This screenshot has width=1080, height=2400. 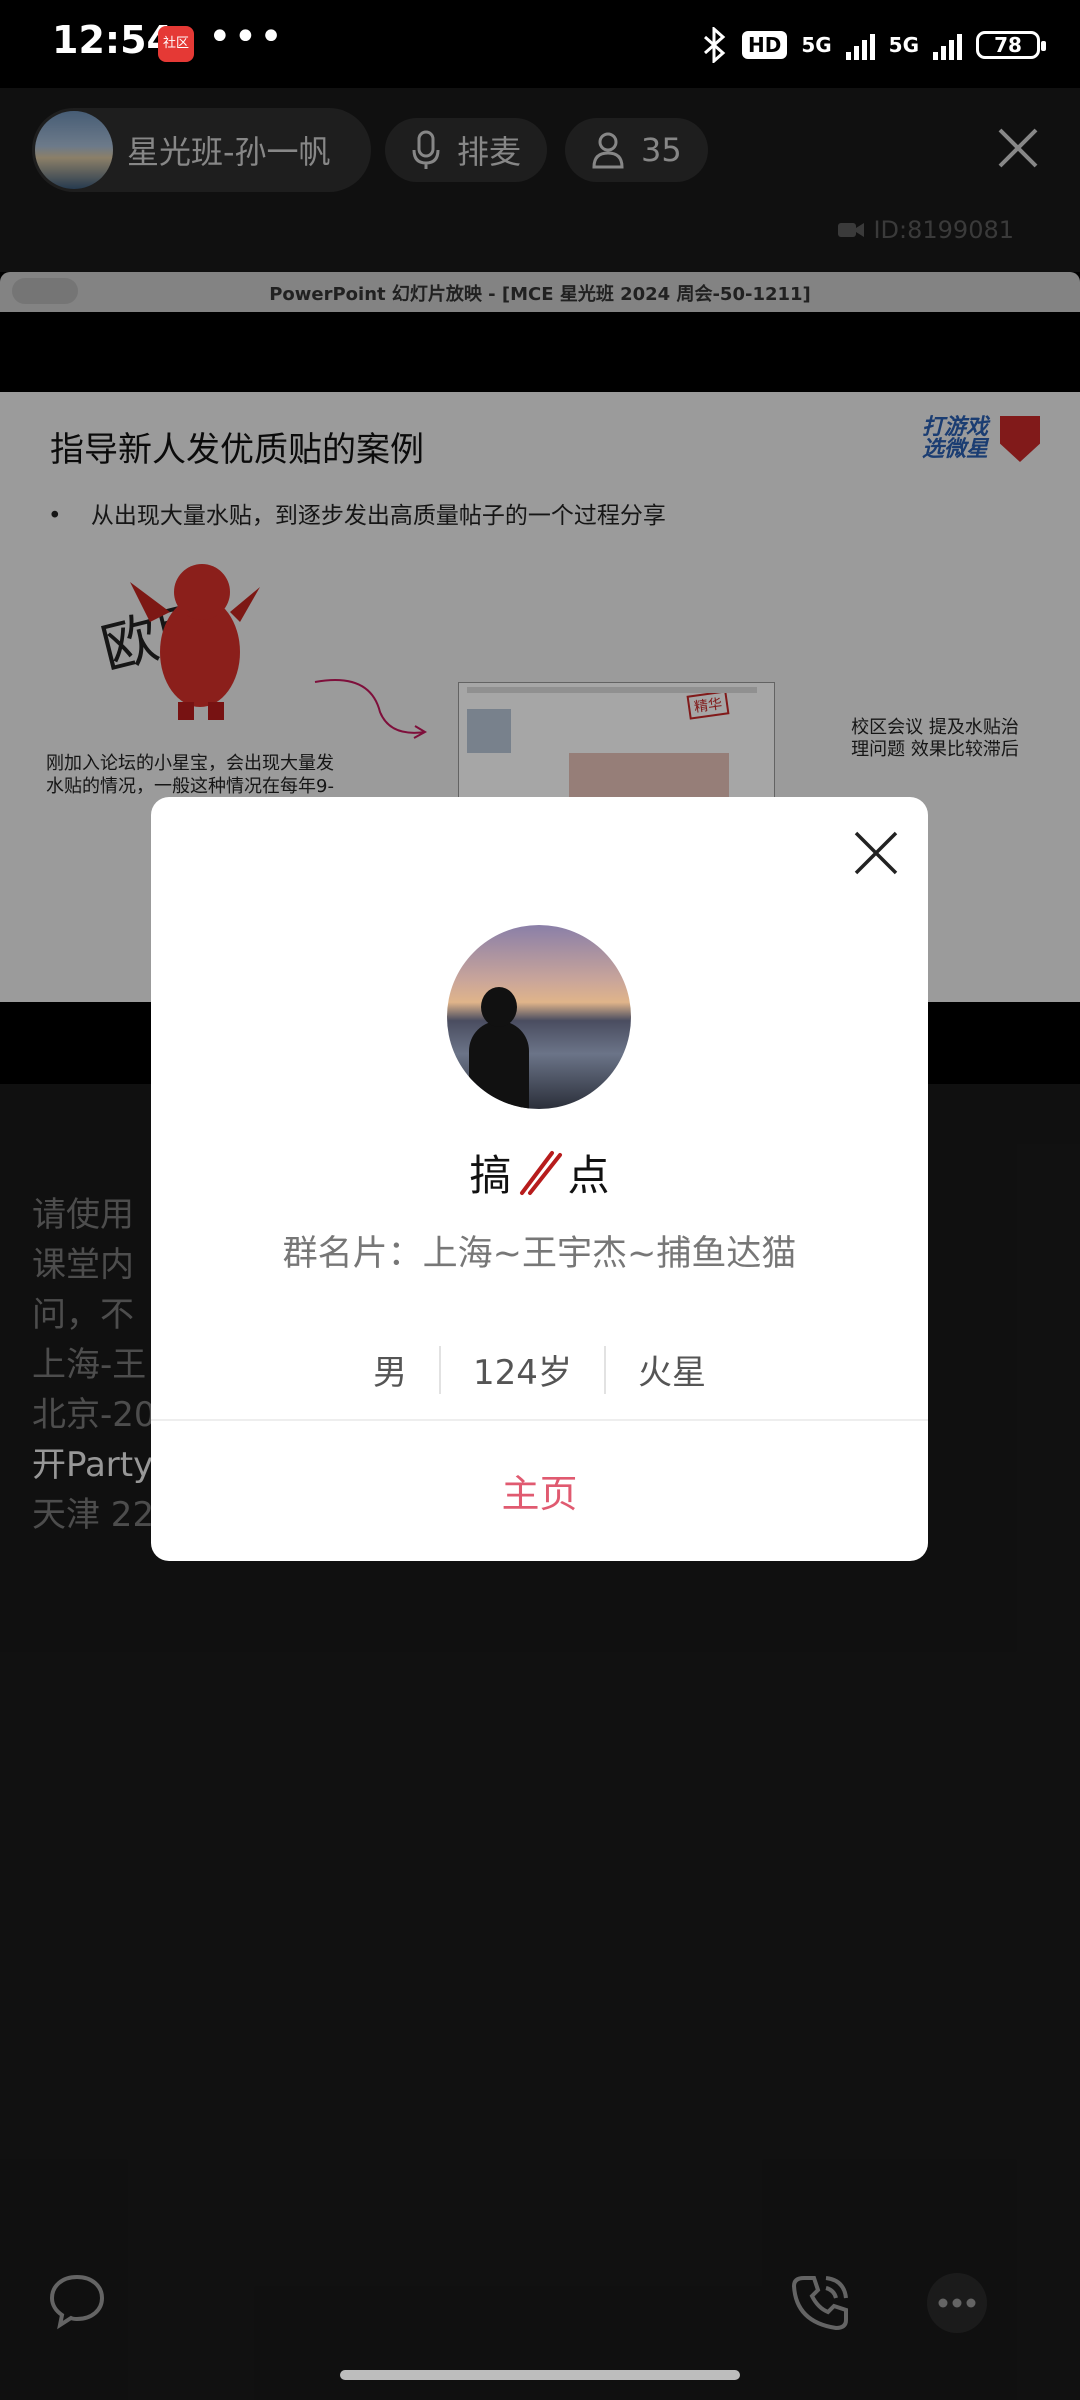 I want to click on nickname-part-2: 点, so click(x=588, y=1175).